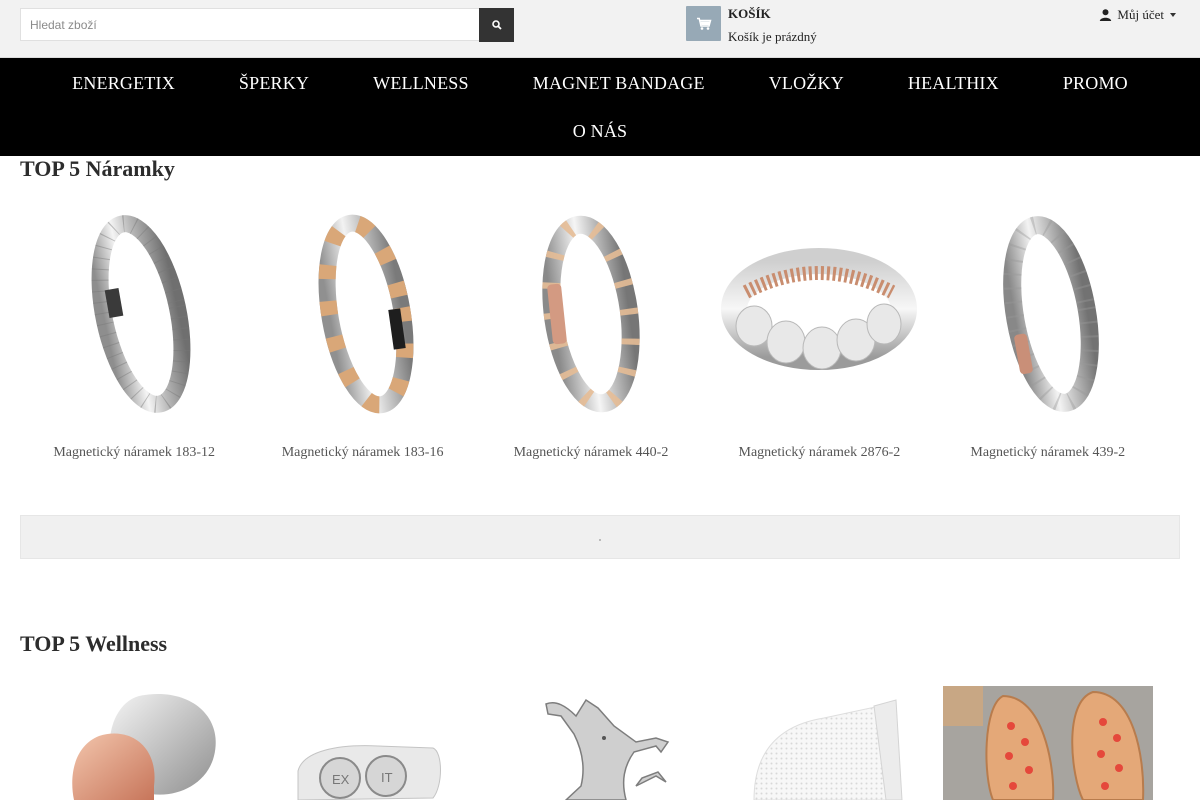 The height and width of the screenshot is (800, 1200). I want to click on nav-row-secondary: O NÁS, so click(600, 131).